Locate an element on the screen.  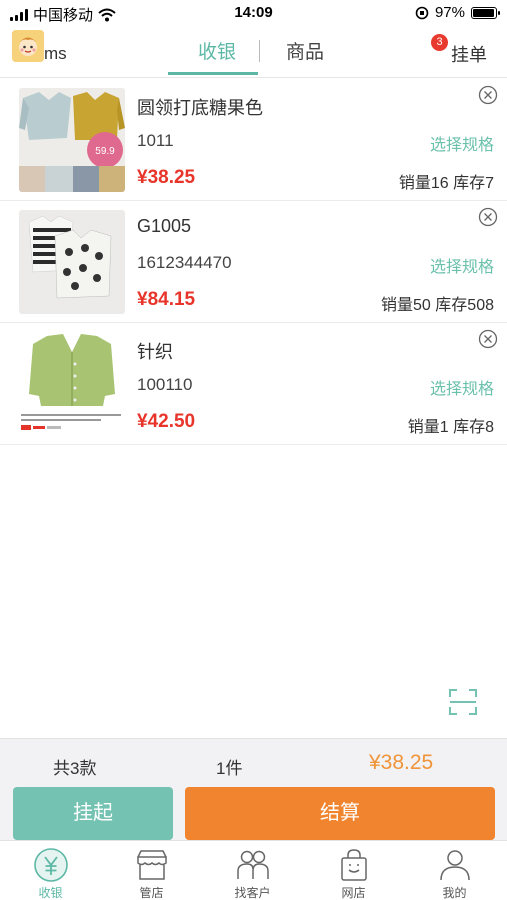
product-row: 针织 100110 ¥42.50 选择规格 销量1 库存8 is located at coordinates (253, 384).